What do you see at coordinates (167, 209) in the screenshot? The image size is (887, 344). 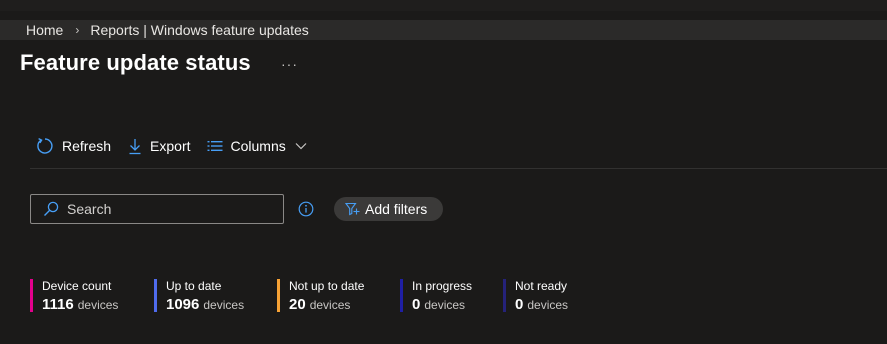 I see `search-input` at bounding box center [167, 209].